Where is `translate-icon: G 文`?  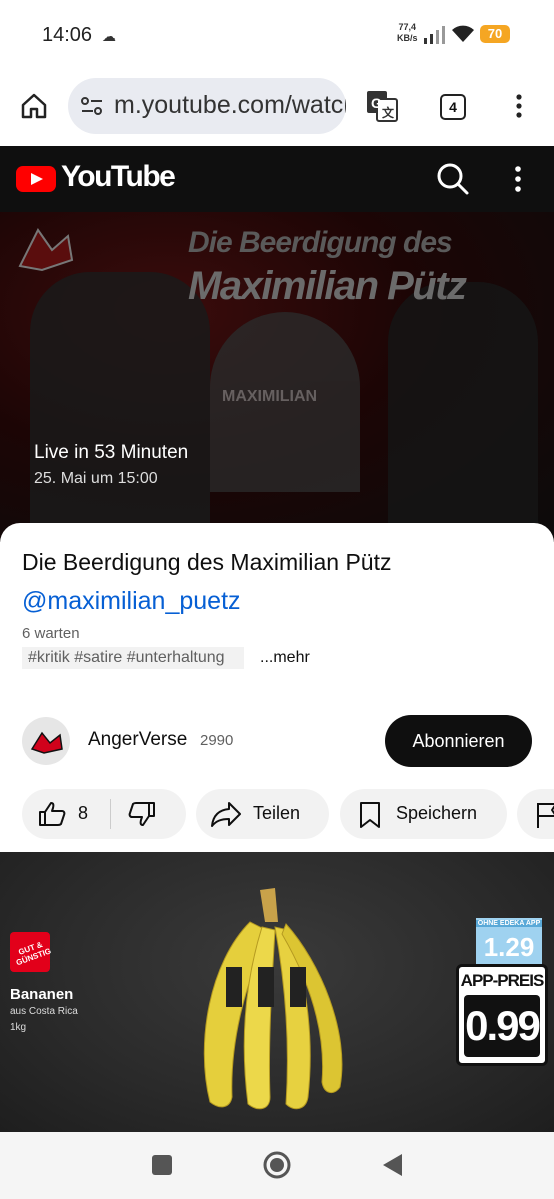
translate-icon: G 文 is located at coordinates (382, 106).